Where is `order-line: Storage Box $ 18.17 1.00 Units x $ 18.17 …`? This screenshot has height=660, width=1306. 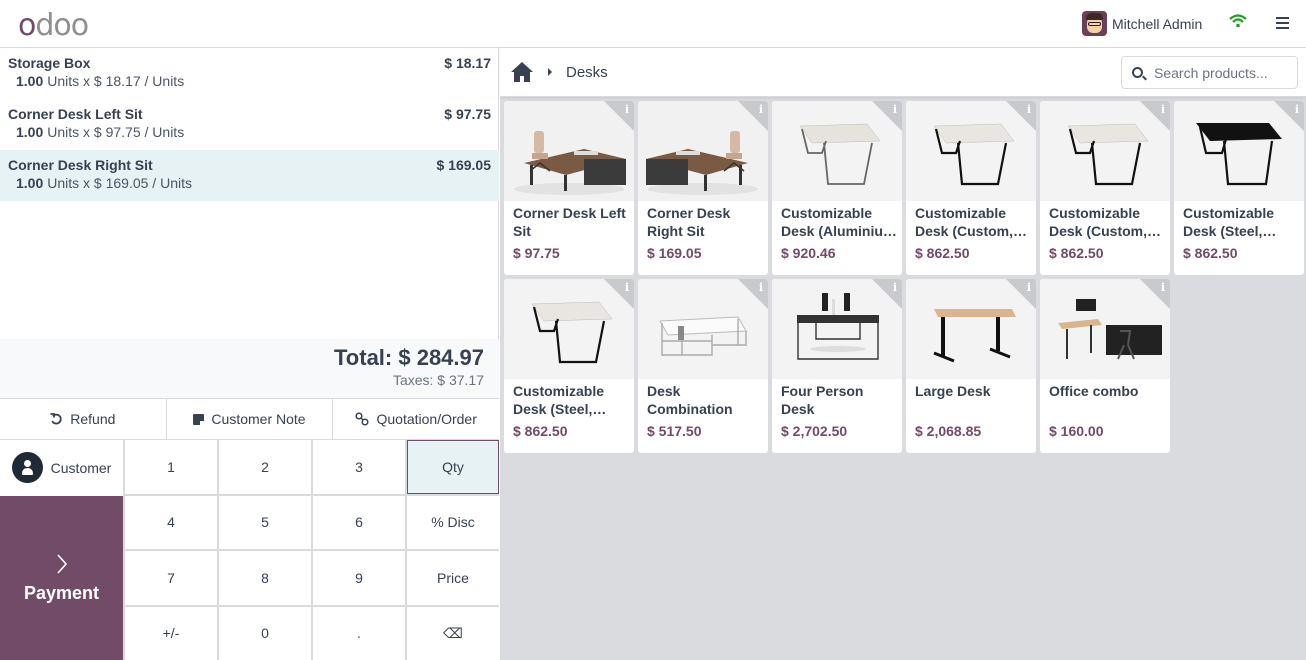 order-line: Storage Box $ 18.17 1.00 Units x $ 18.17 … is located at coordinates (249, 73).